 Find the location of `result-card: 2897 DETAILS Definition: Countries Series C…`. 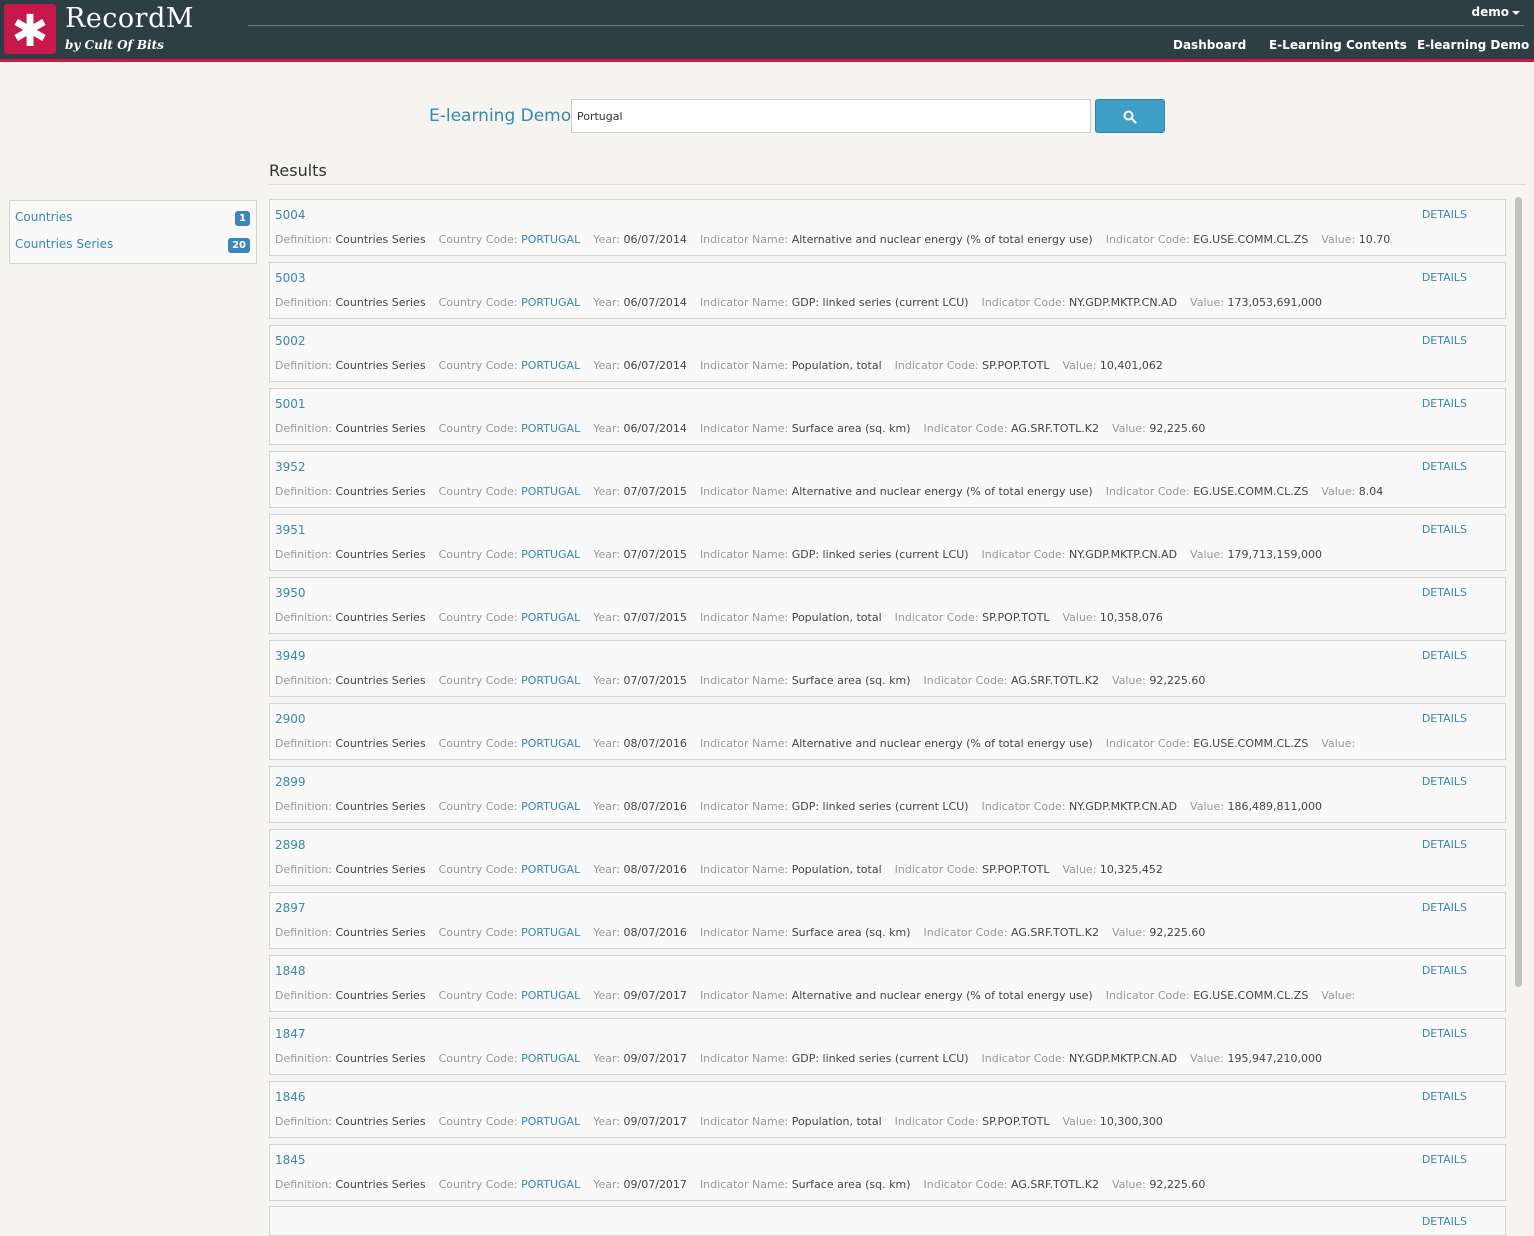

result-card: 2897 DETAILS Definition: Countries Series C… is located at coordinates (887, 920).